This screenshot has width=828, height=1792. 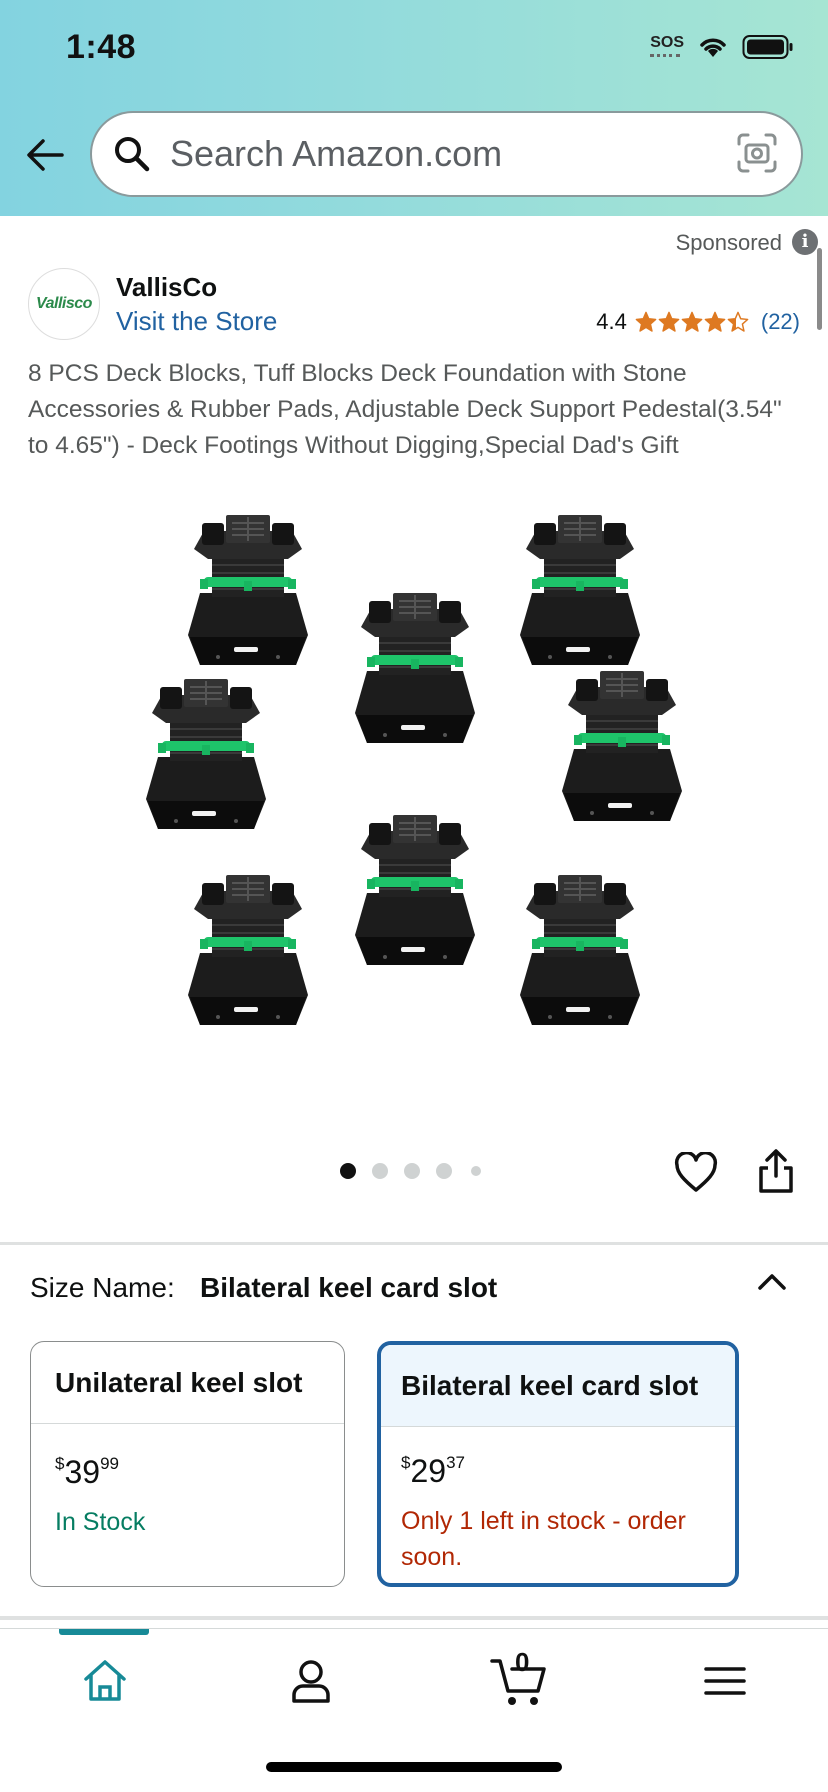 I want to click on rating-count: (22), so click(x=780, y=322).